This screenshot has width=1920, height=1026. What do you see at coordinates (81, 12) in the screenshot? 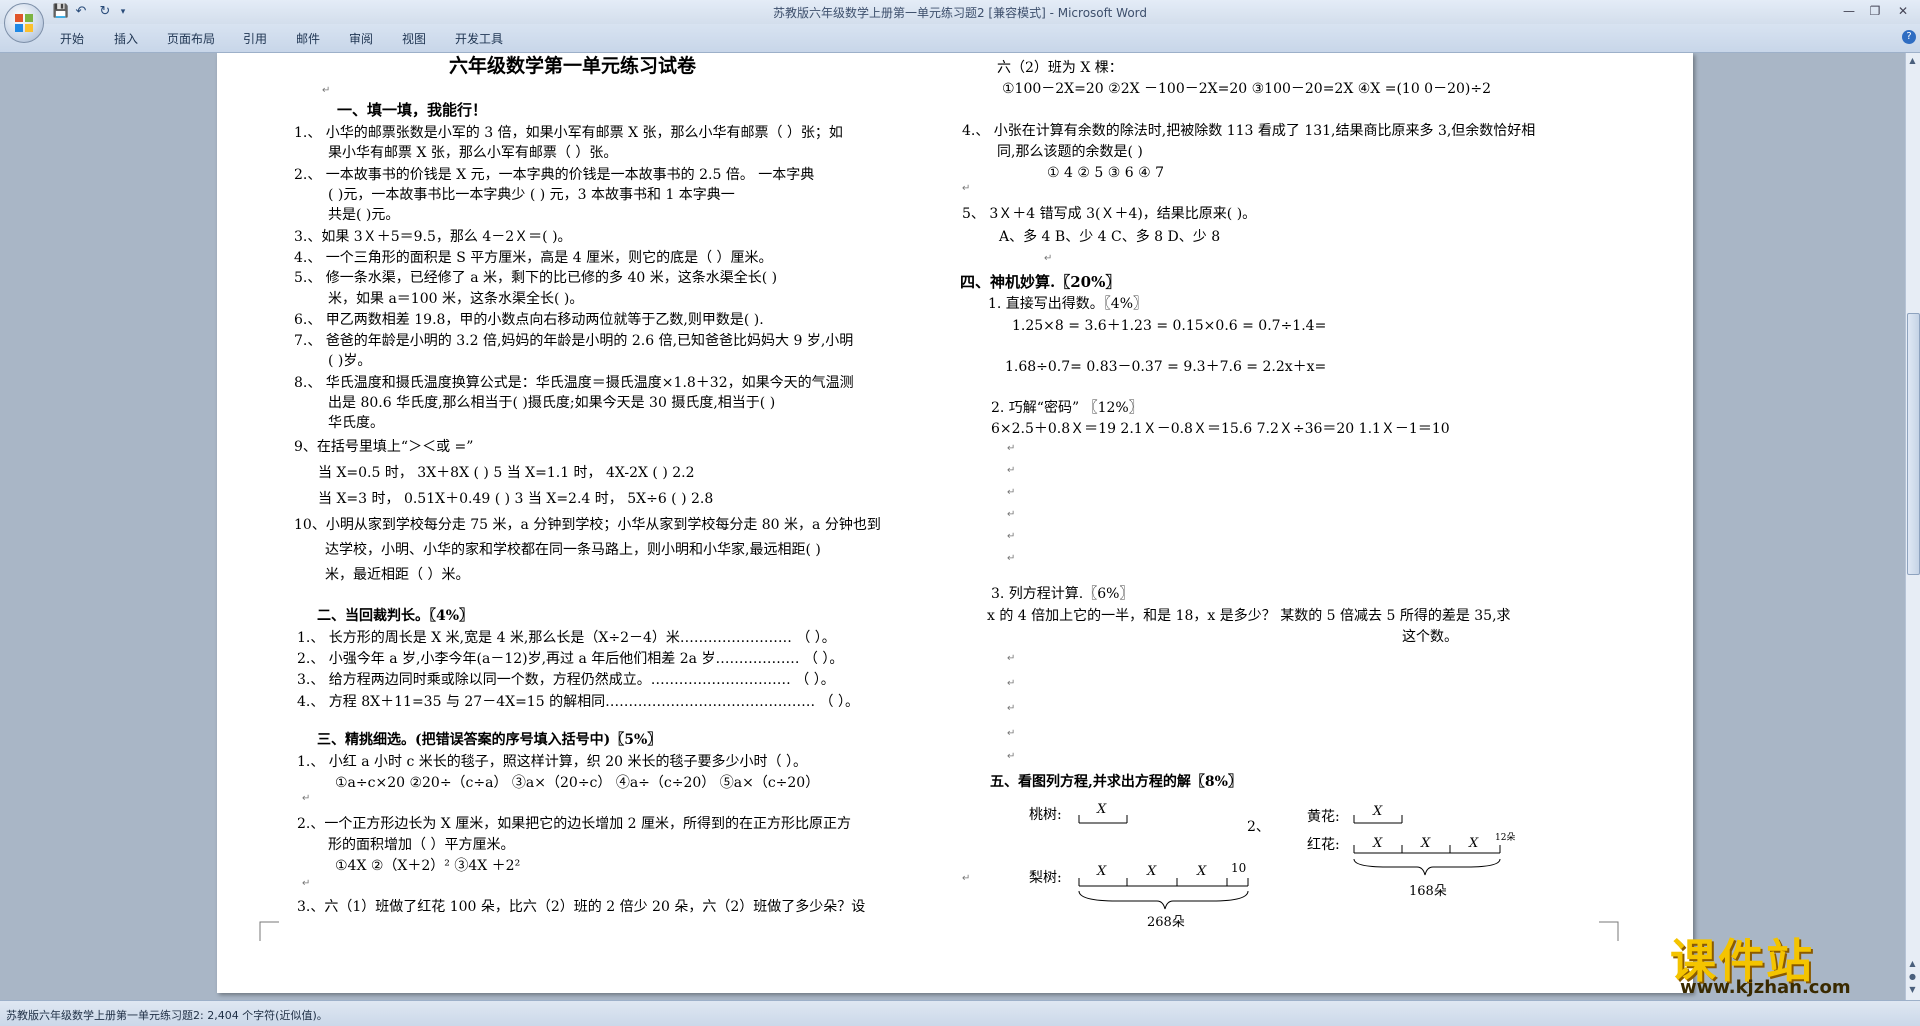
I see `undo-icon: ↶` at bounding box center [81, 12].